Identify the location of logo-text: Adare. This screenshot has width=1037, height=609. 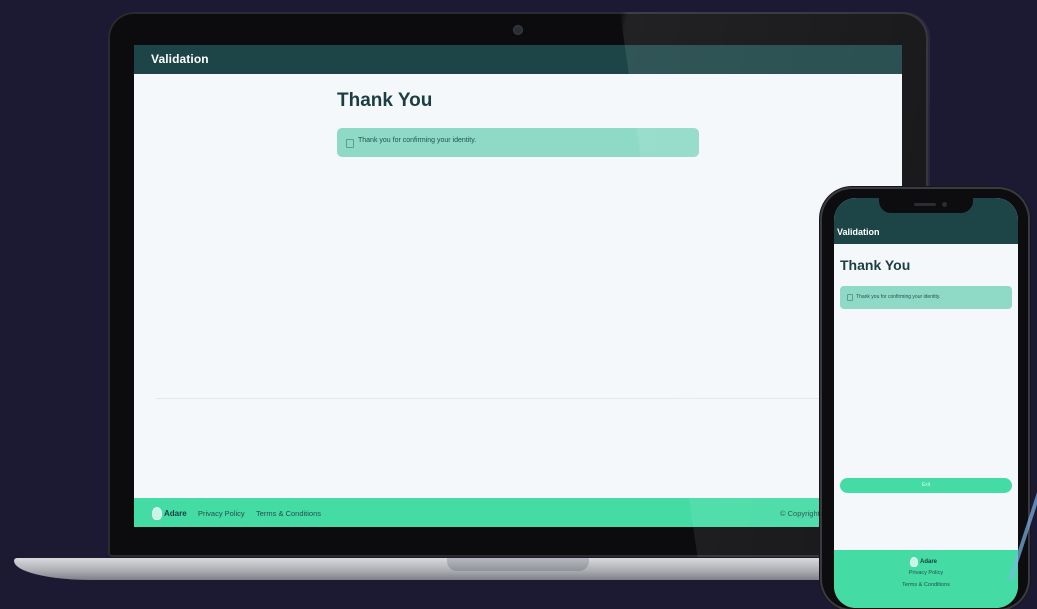
(175, 513).